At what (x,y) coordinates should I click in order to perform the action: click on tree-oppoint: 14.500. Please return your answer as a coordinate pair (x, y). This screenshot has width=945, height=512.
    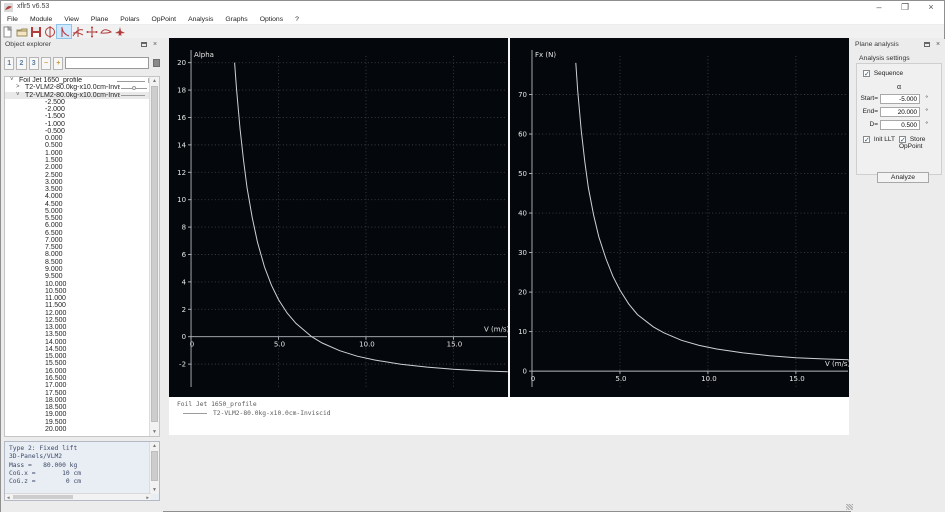
    Looking at the image, I should click on (82, 349).